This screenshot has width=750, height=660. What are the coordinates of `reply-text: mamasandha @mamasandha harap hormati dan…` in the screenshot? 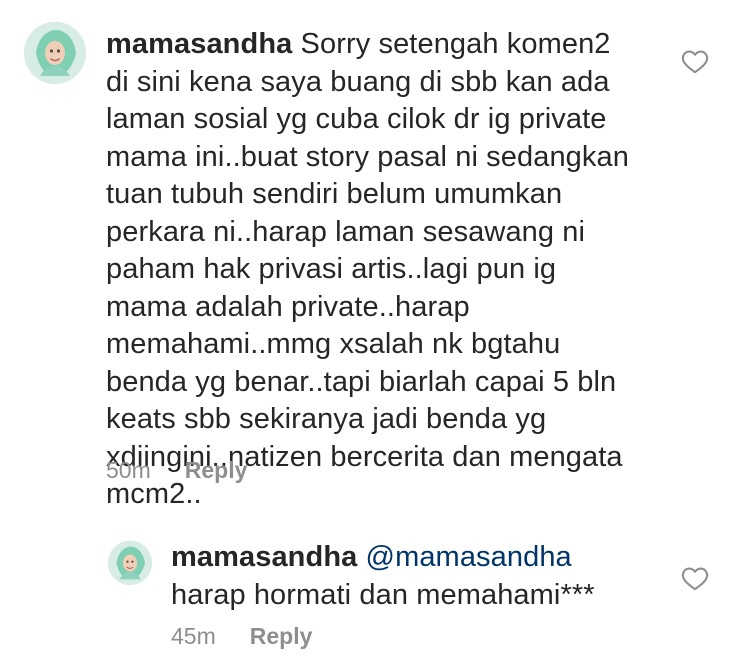 It's located at (411, 576).